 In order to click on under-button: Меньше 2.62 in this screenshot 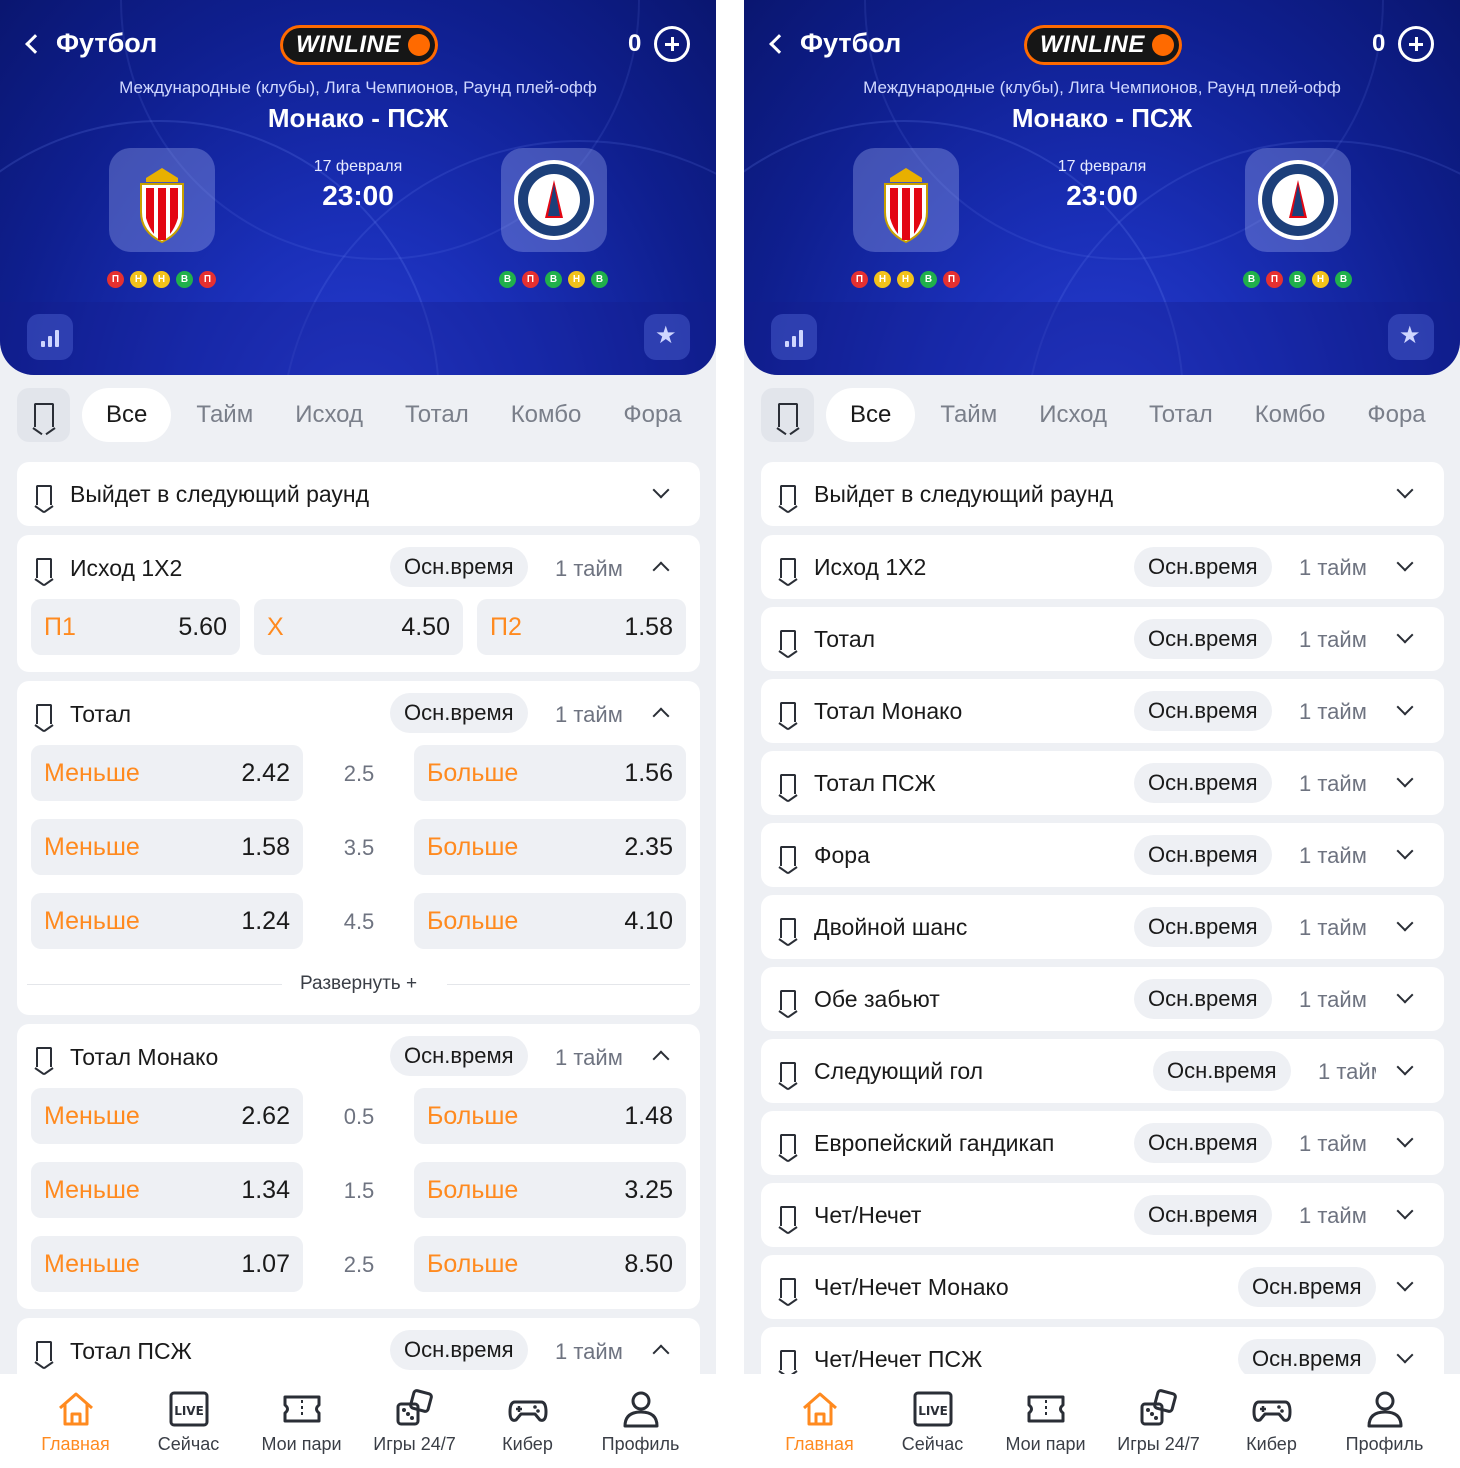, I will do `click(167, 1116)`.